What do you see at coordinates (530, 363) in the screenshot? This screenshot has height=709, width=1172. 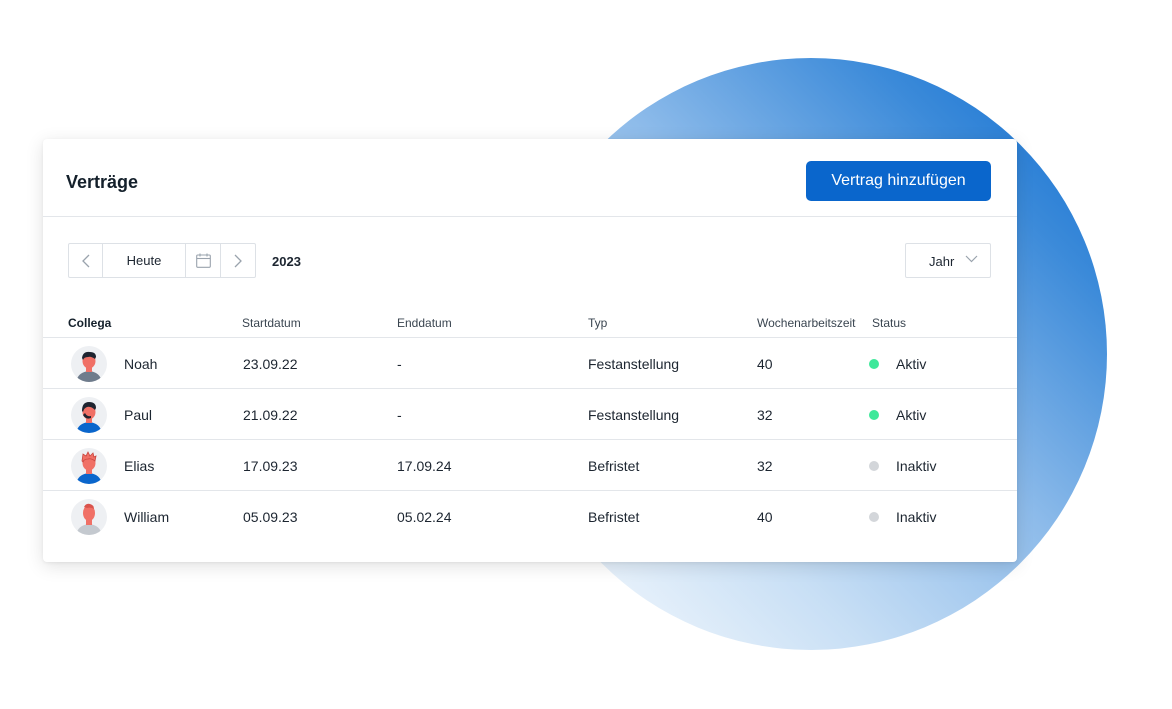 I see `table-row: Noah 23.09.22 - Festanstellung 40 Aktiv` at bounding box center [530, 363].